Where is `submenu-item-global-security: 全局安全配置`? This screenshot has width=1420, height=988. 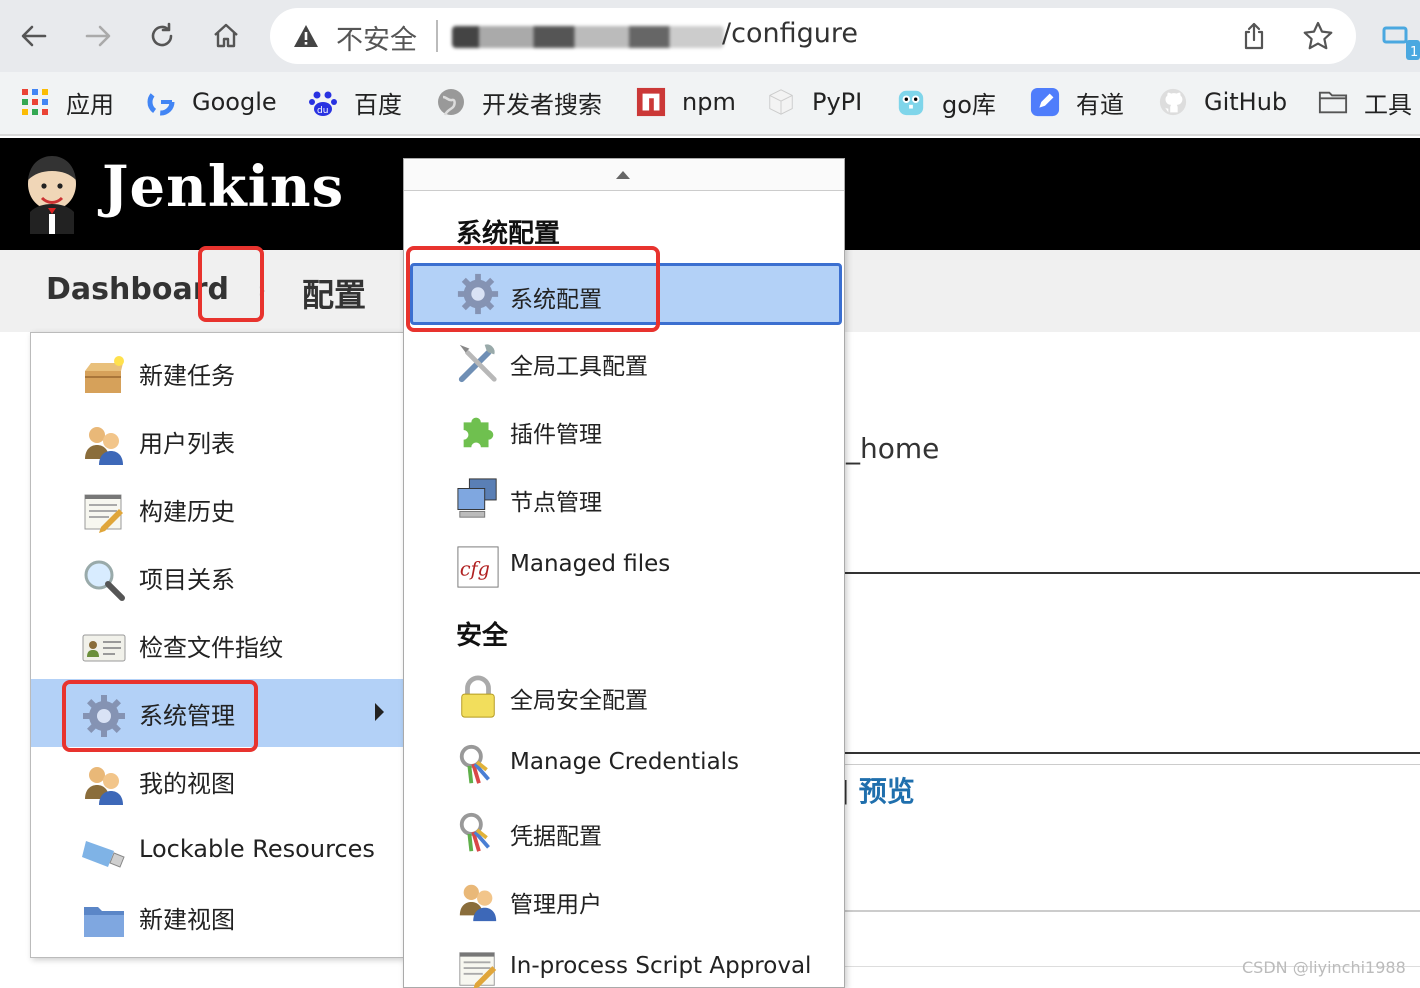
submenu-item-global-security: 全局安全配置 is located at coordinates (624, 697).